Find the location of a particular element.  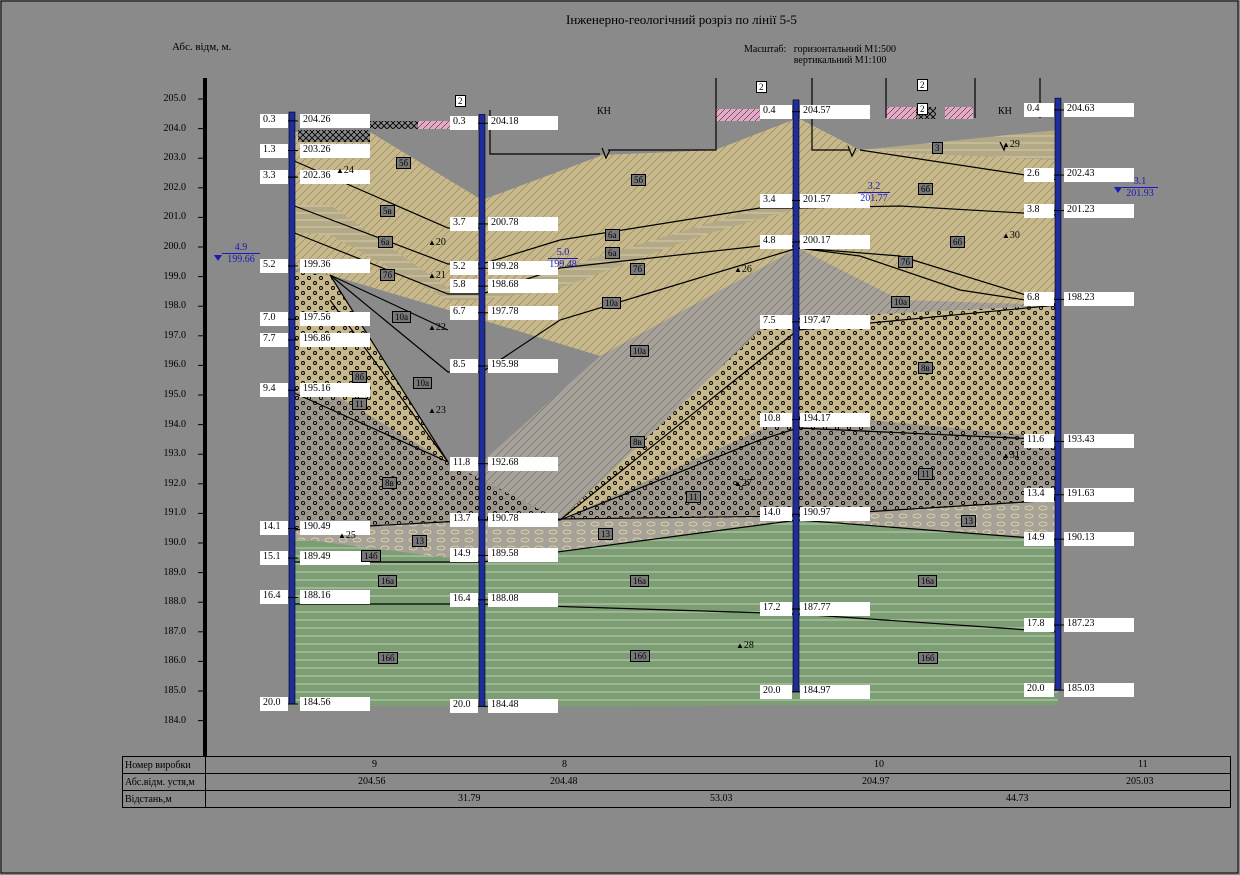

layer-depth: 15.1 is located at coordinates (274, 558).